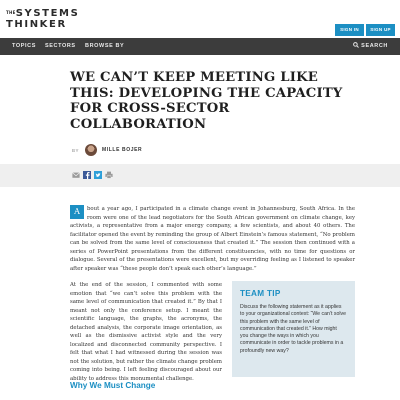  I want to click on author-name: MILLE BOJER, so click(122, 150).